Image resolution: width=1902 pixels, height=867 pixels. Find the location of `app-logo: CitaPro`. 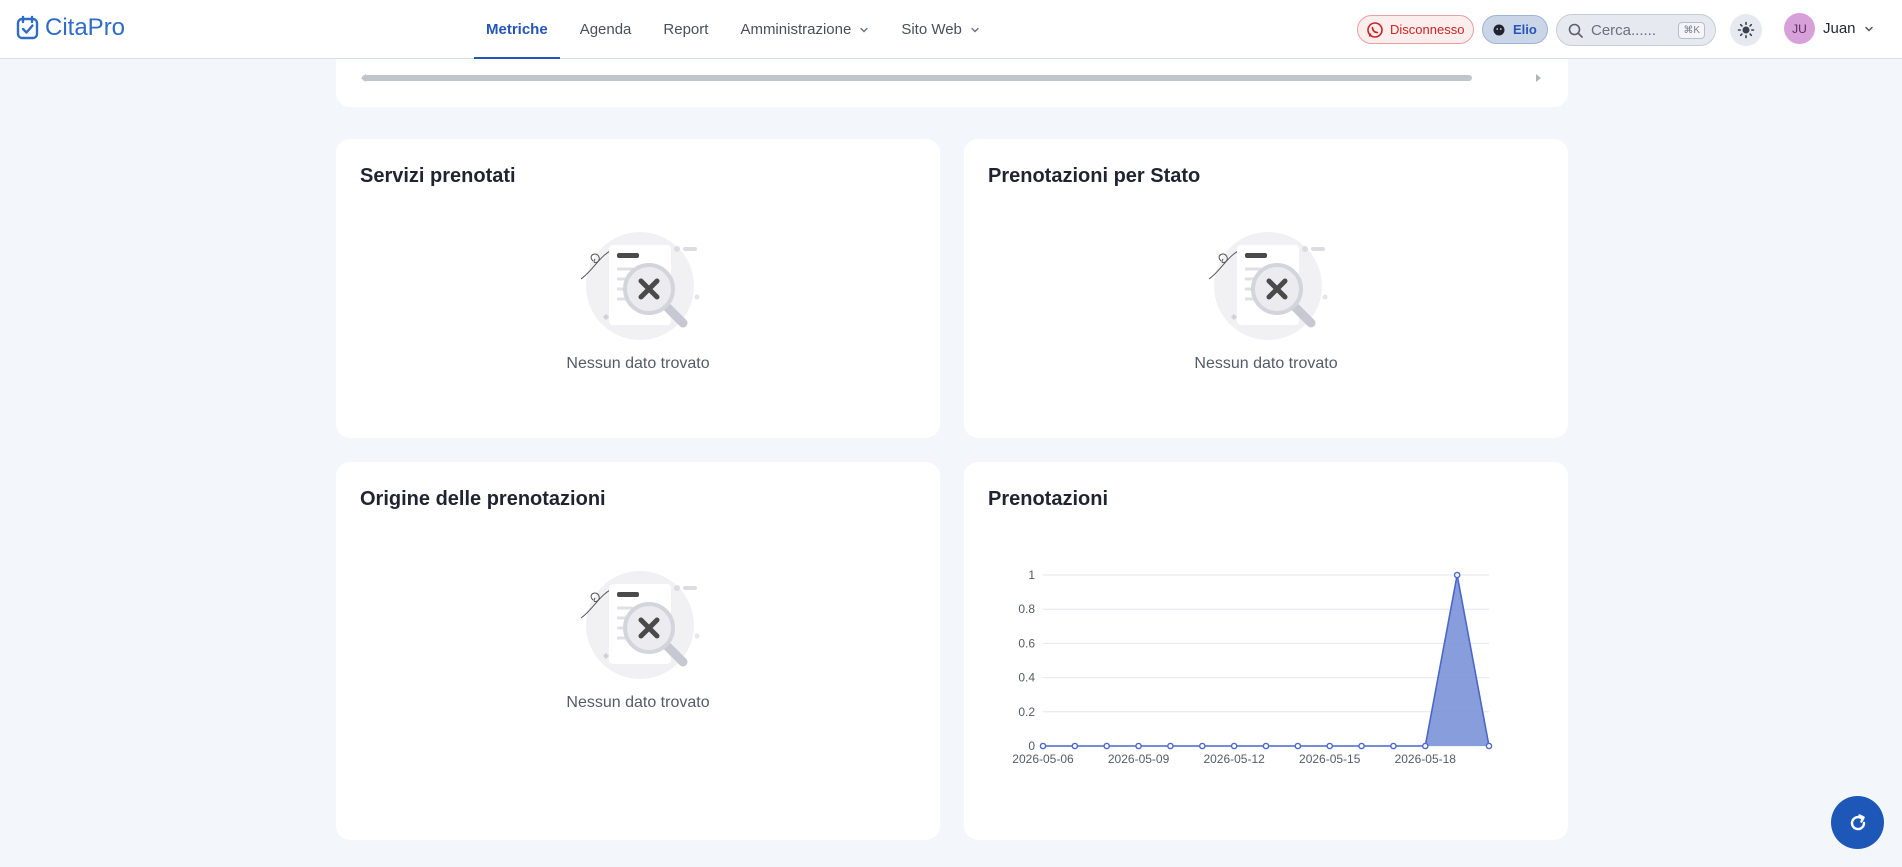

app-logo: CitaPro is located at coordinates (70, 28).